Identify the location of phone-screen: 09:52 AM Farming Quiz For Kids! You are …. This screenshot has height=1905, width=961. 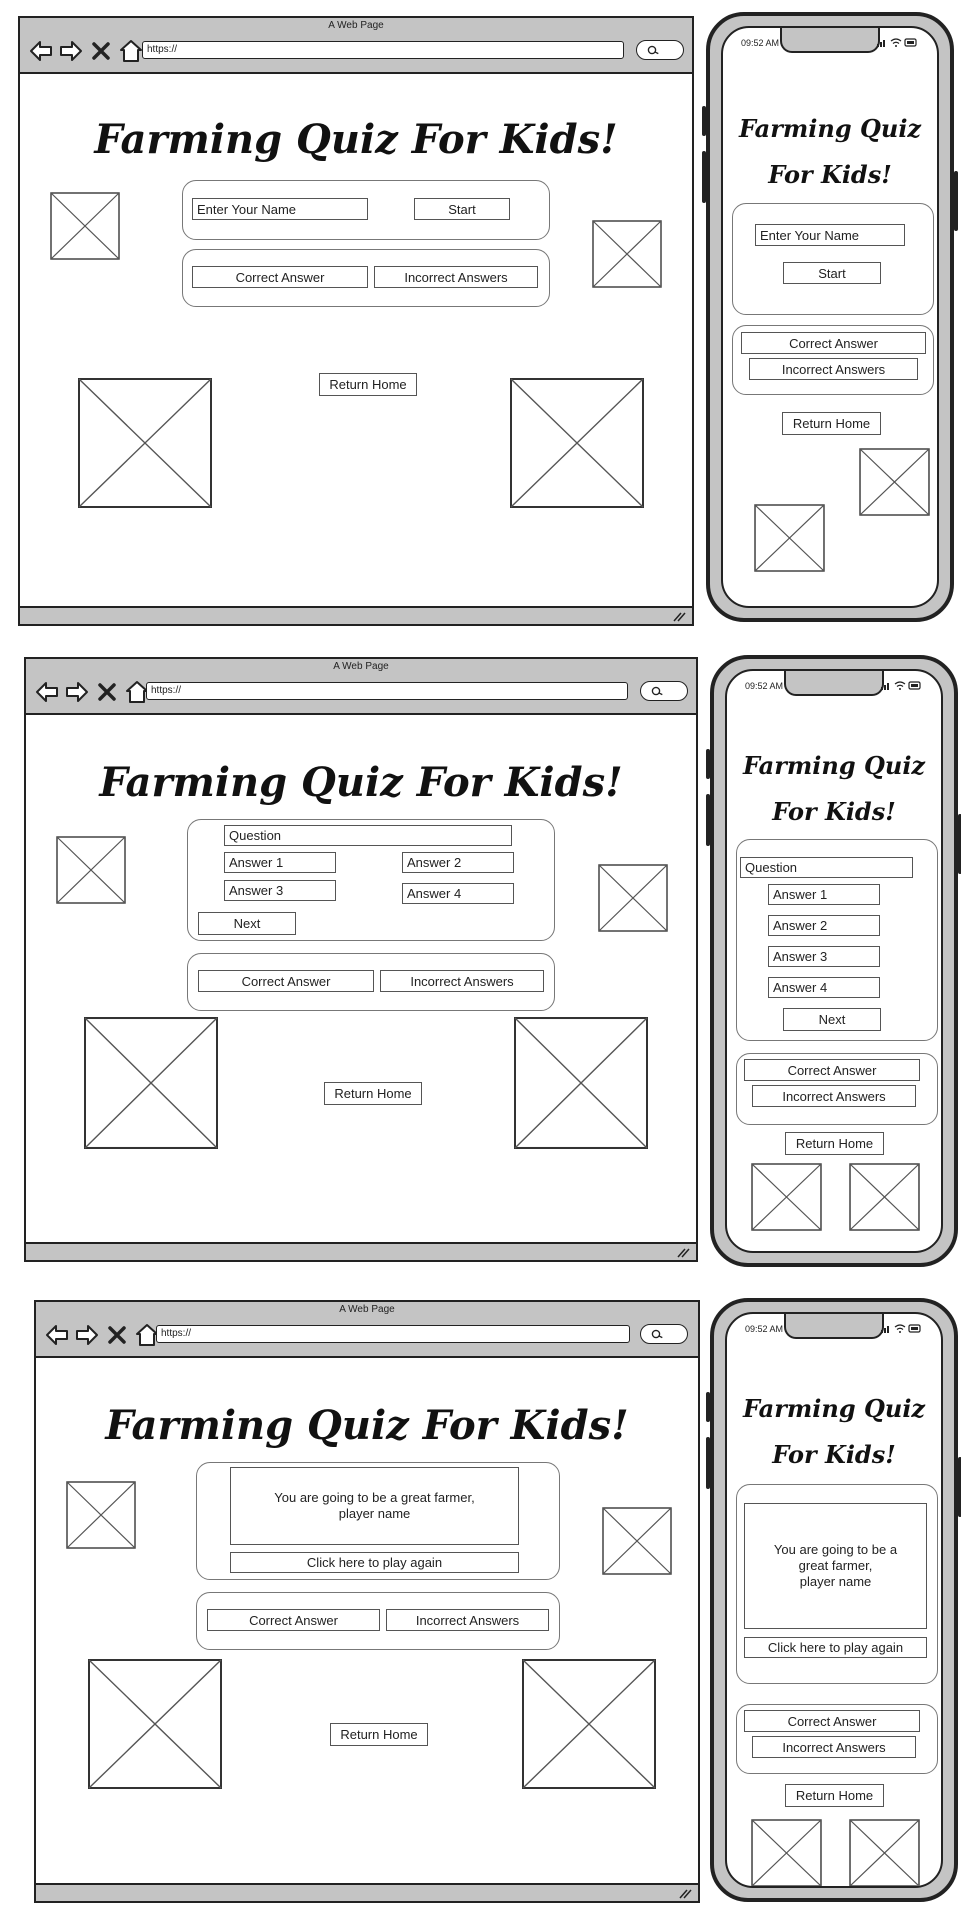
(834, 1600).